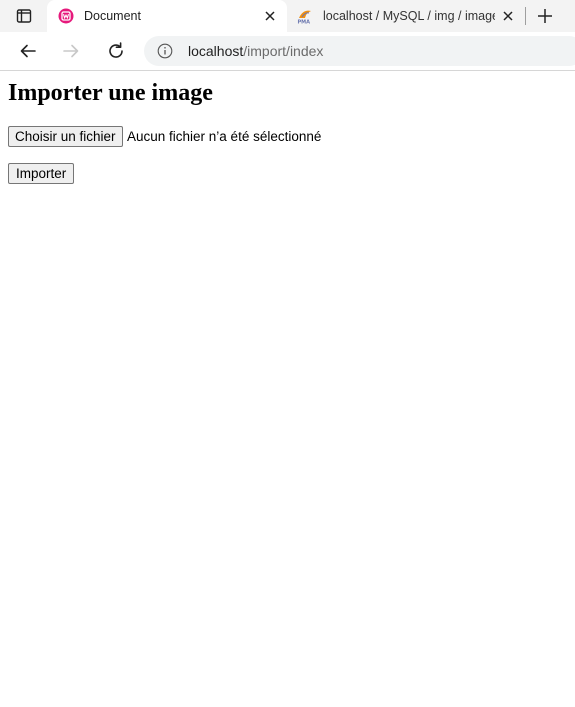 Image resolution: width=575 pixels, height=707 pixels. What do you see at coordinates (283, 51) in the screenshot?
I see `url-path: /import/index` at bounding box center [283, 51].